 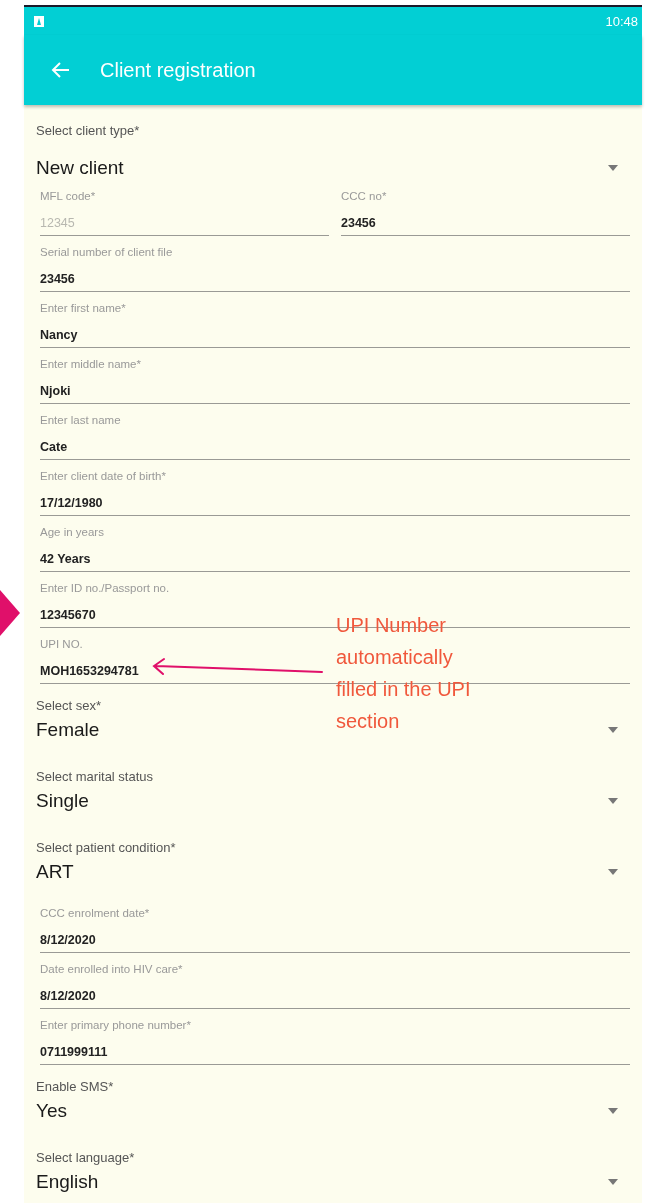 What do you see at coordinates (51, 1111) in the screenshot?
I see `dropdown-value: Yes` at bounding box center [51, 1111].